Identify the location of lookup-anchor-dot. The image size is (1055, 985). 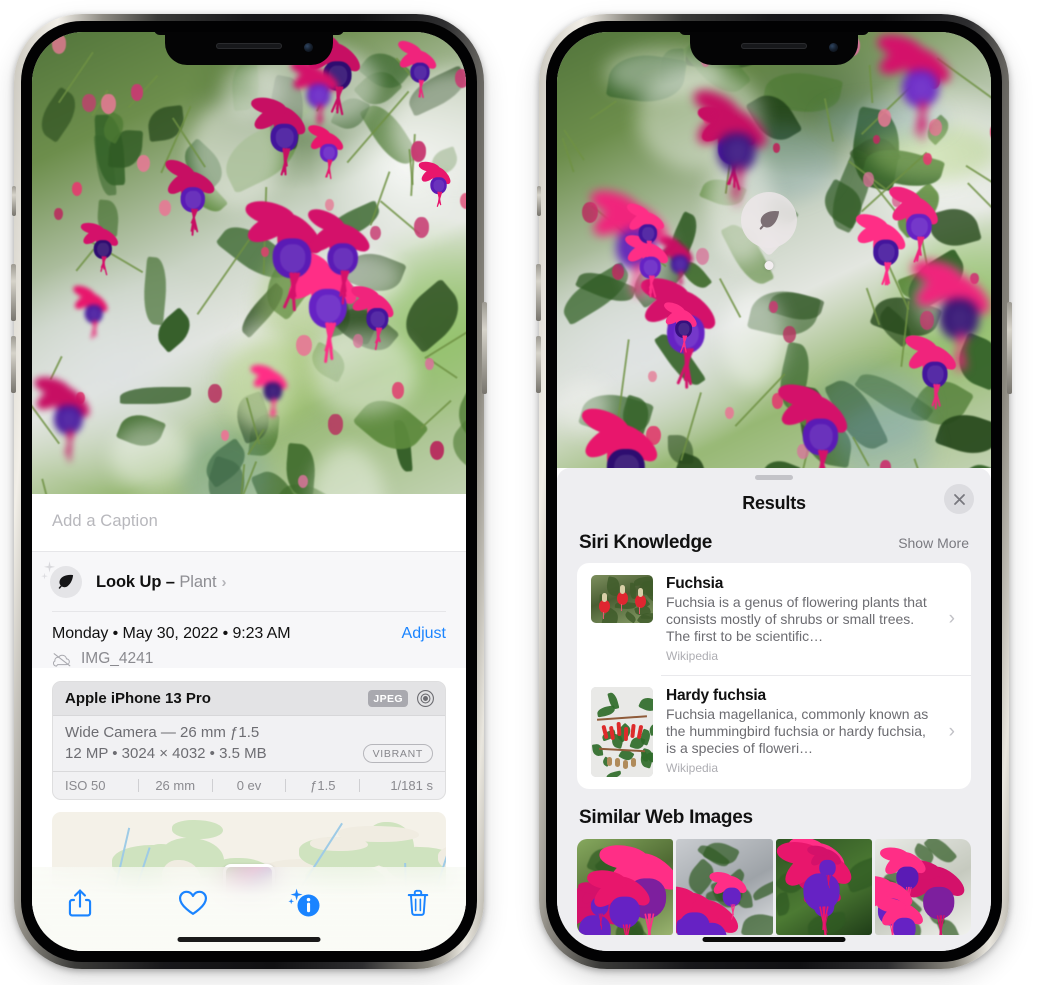
(769, 265).